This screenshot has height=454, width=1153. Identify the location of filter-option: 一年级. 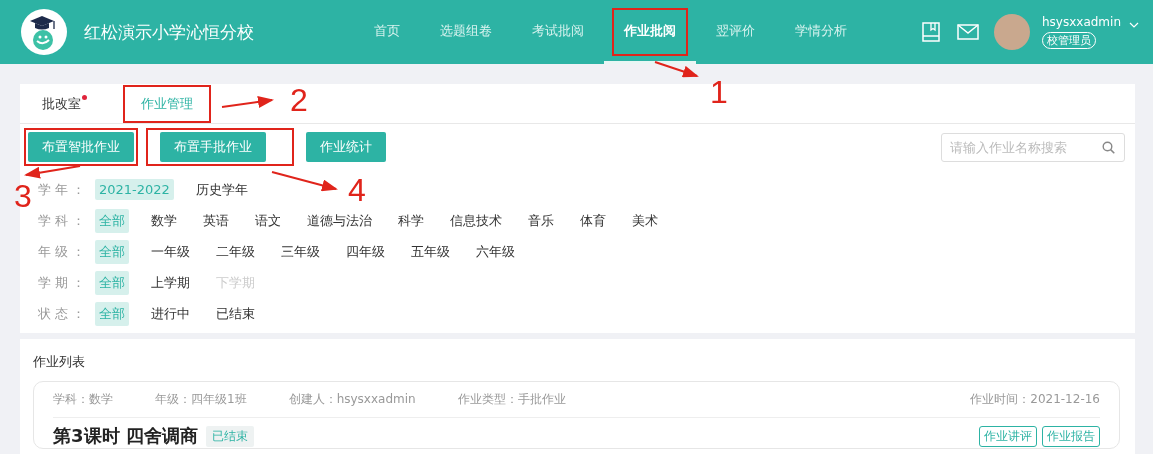
(170, 251).